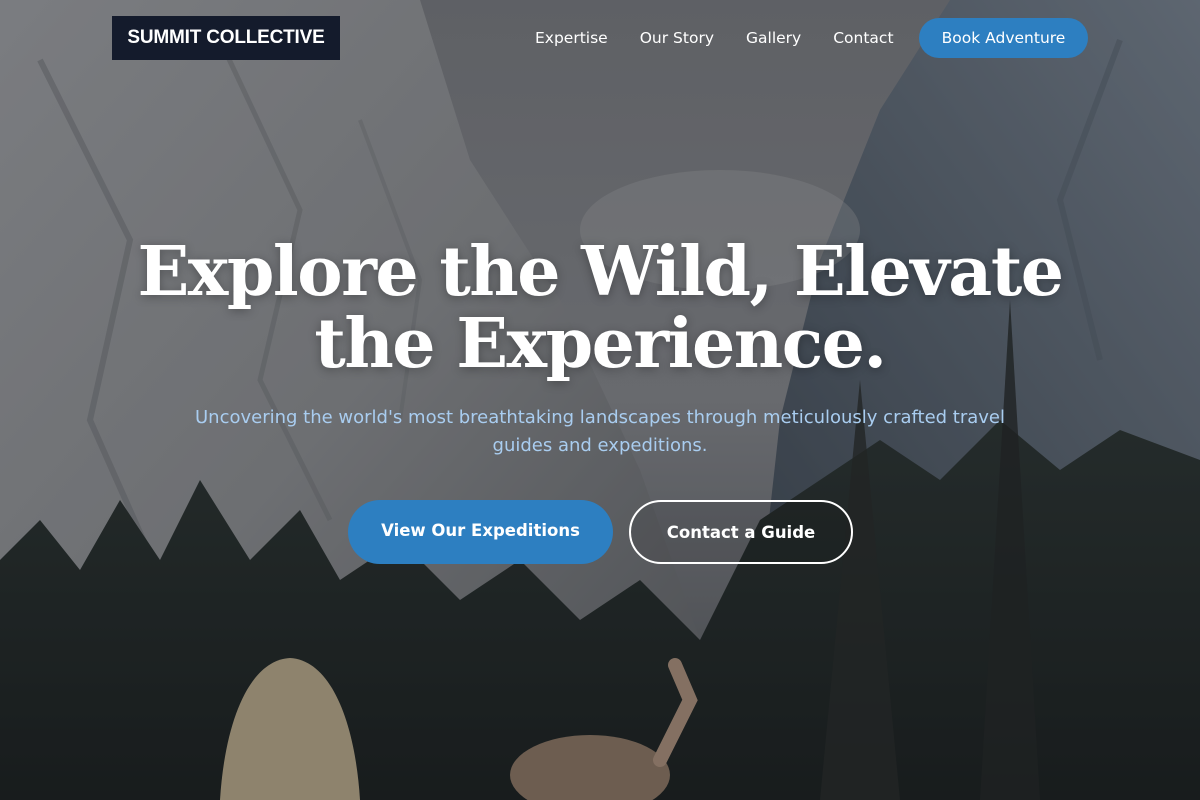 This screenshot has height=800, width=1200. Describe the element at coordinates (571, 38) in the screenshot. I see `nav-link-expertise: Expertise` at that location.